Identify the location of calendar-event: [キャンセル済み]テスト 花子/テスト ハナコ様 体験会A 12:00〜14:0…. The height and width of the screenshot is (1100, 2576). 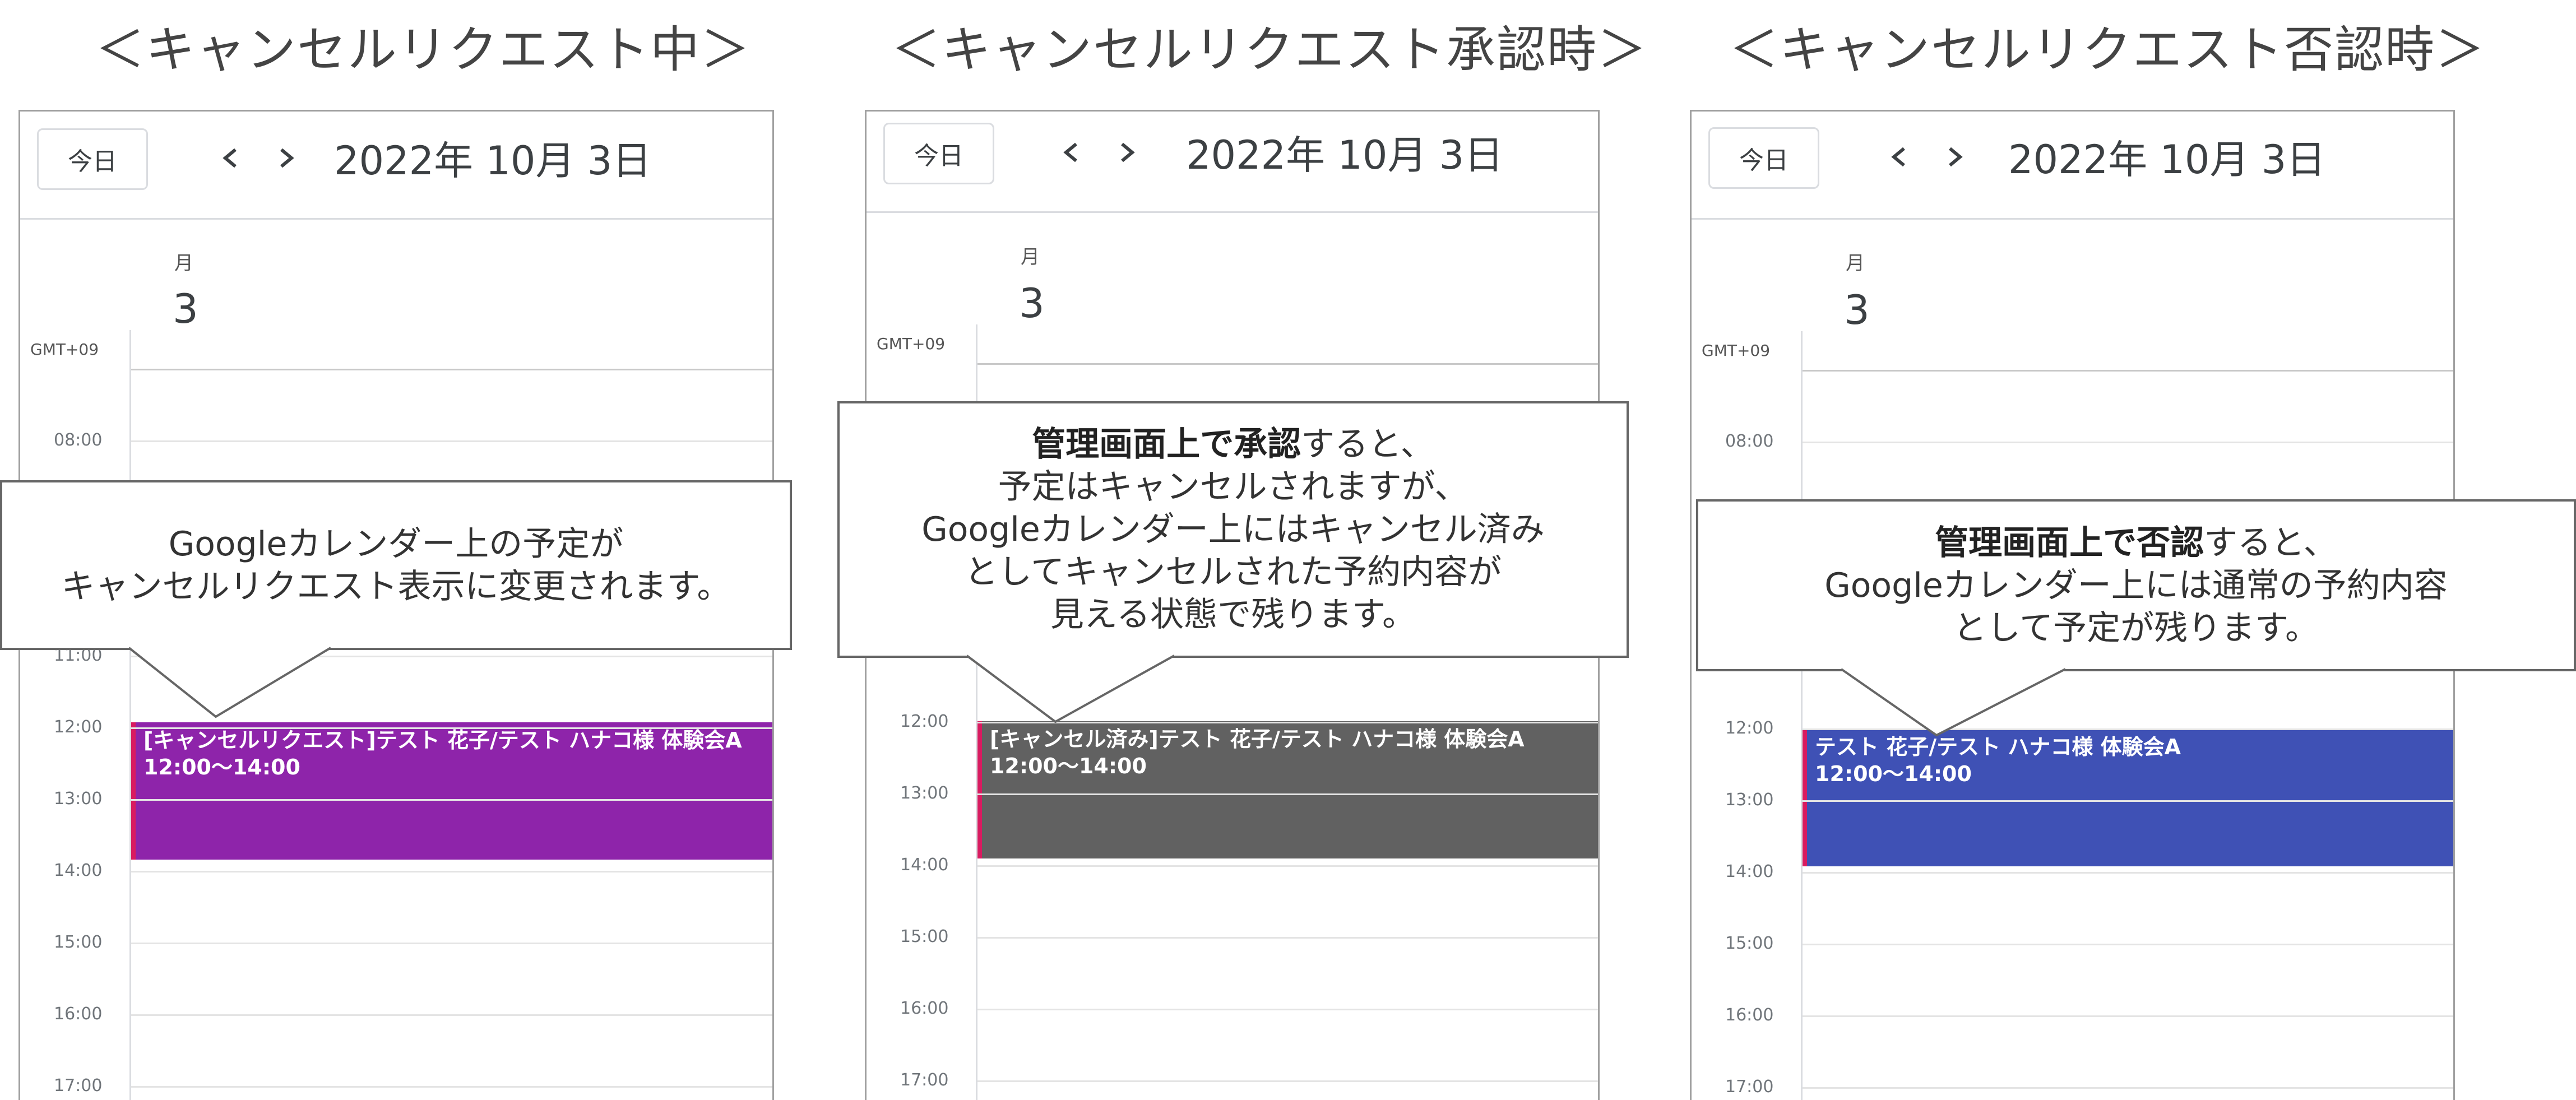
(1287, 789).